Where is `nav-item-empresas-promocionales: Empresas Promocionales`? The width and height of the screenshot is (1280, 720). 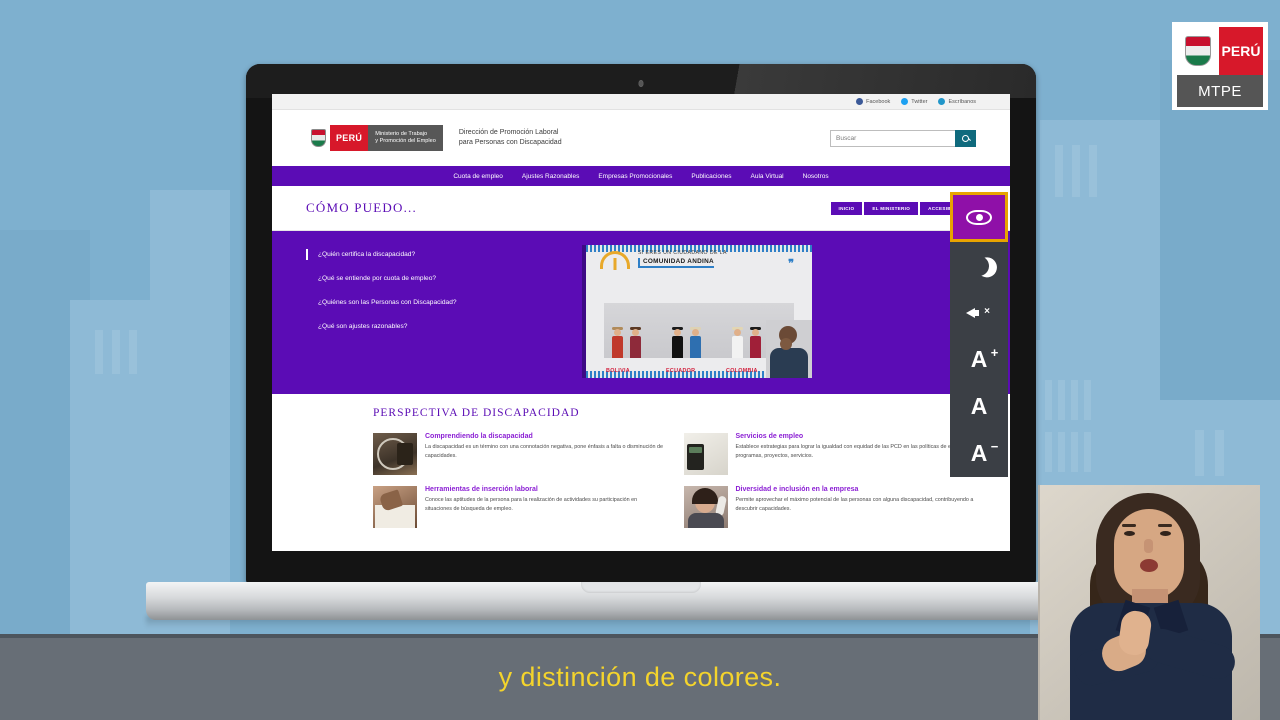 nav-item-empresas-promocionales: Empresas Promocionales is located at coordinates (635, 176).